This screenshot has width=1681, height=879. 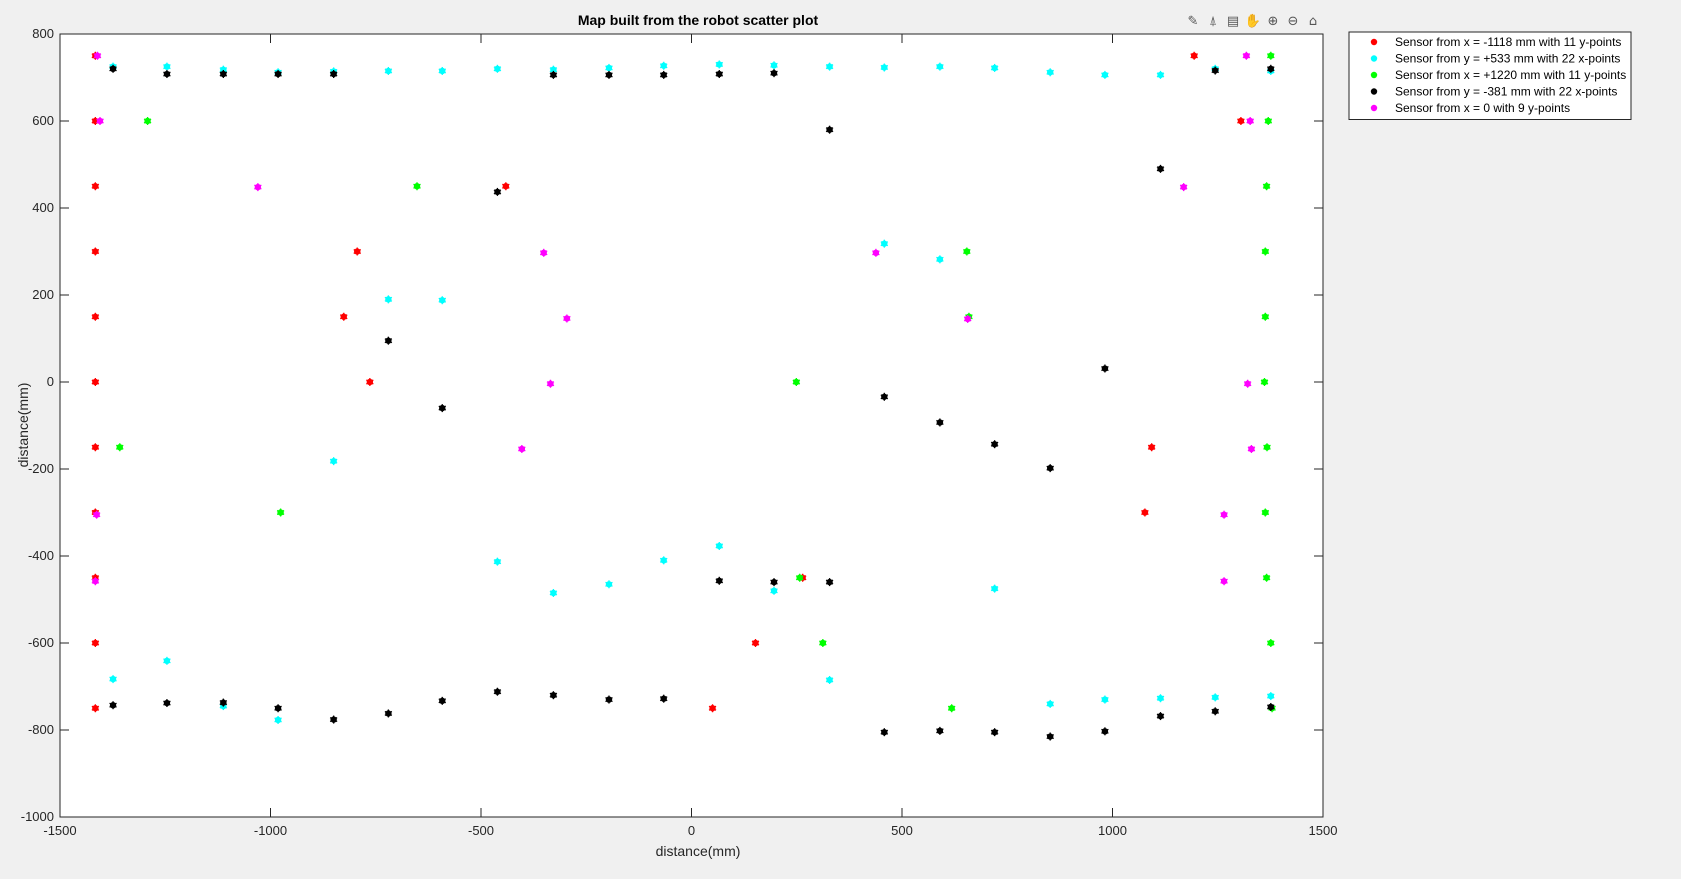 I want to click on x-tick-label: 1500, so click(x=1323, y=830).